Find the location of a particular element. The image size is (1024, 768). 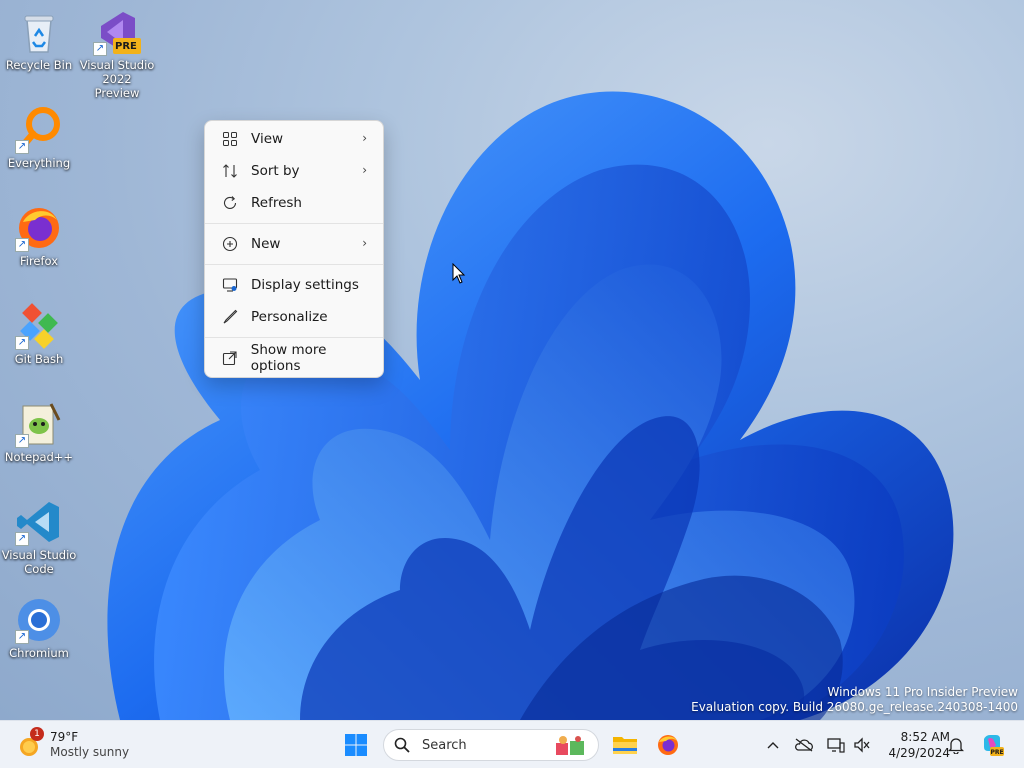

context-menu-label: Show more options is located at coordinates (288, 358).